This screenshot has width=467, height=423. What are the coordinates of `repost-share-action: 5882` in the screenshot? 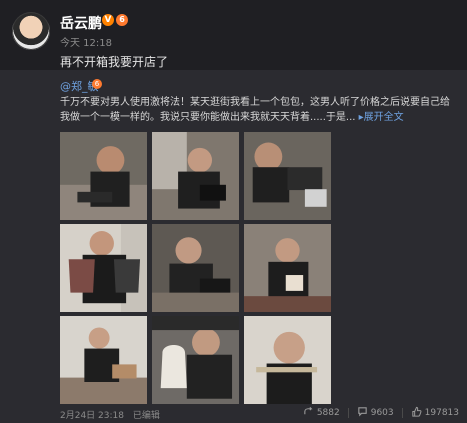 It's located at (321, 413).